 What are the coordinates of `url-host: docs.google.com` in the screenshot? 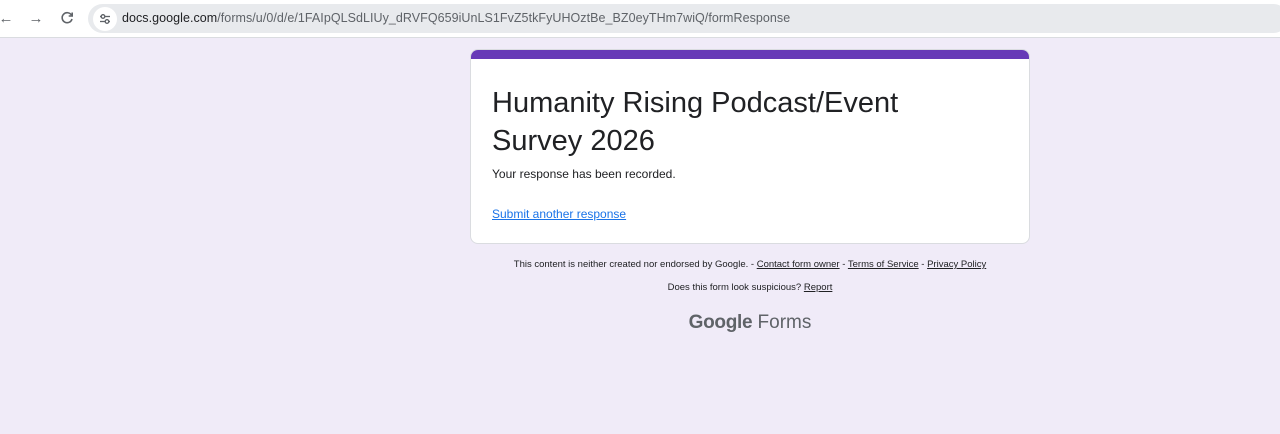 It's located at (170, 18).